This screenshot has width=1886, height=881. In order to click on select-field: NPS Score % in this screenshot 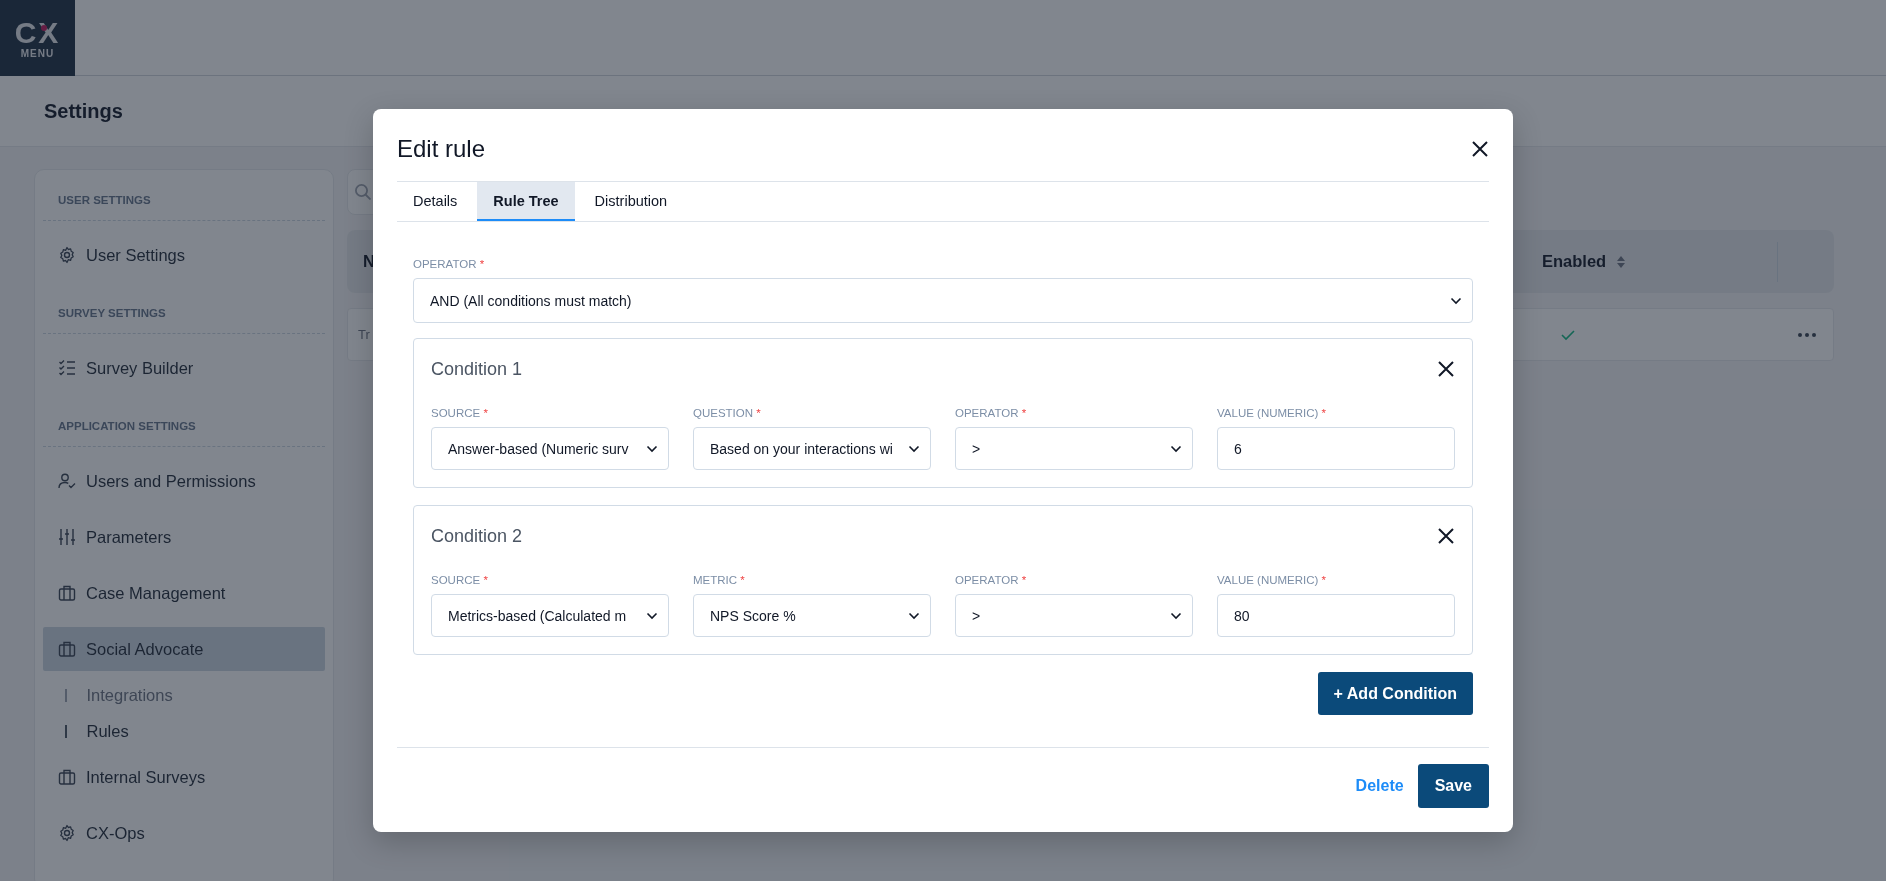, I will do `click(812, 615)`.